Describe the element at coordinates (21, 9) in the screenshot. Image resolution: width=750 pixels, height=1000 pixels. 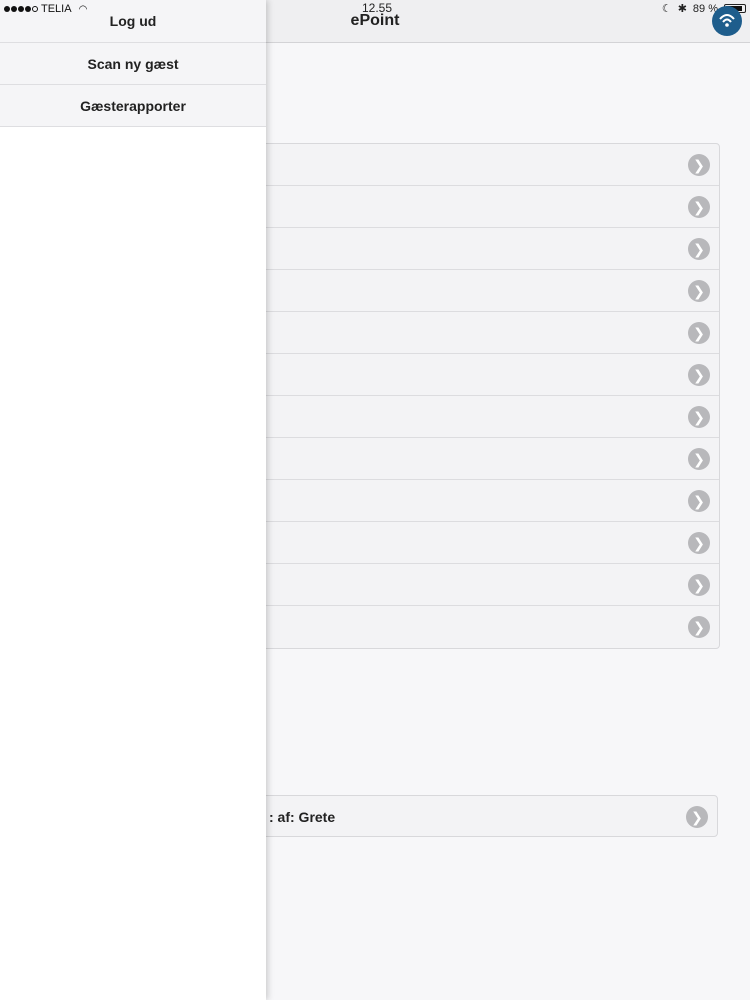
I see `signal-strength-icon` at that location.